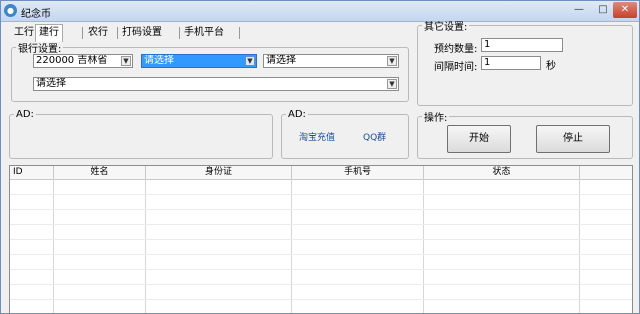 This screenshot has height=314, width=640. I want to click on taobao-recharge-link: 淘宝充值, so click(317, 136).